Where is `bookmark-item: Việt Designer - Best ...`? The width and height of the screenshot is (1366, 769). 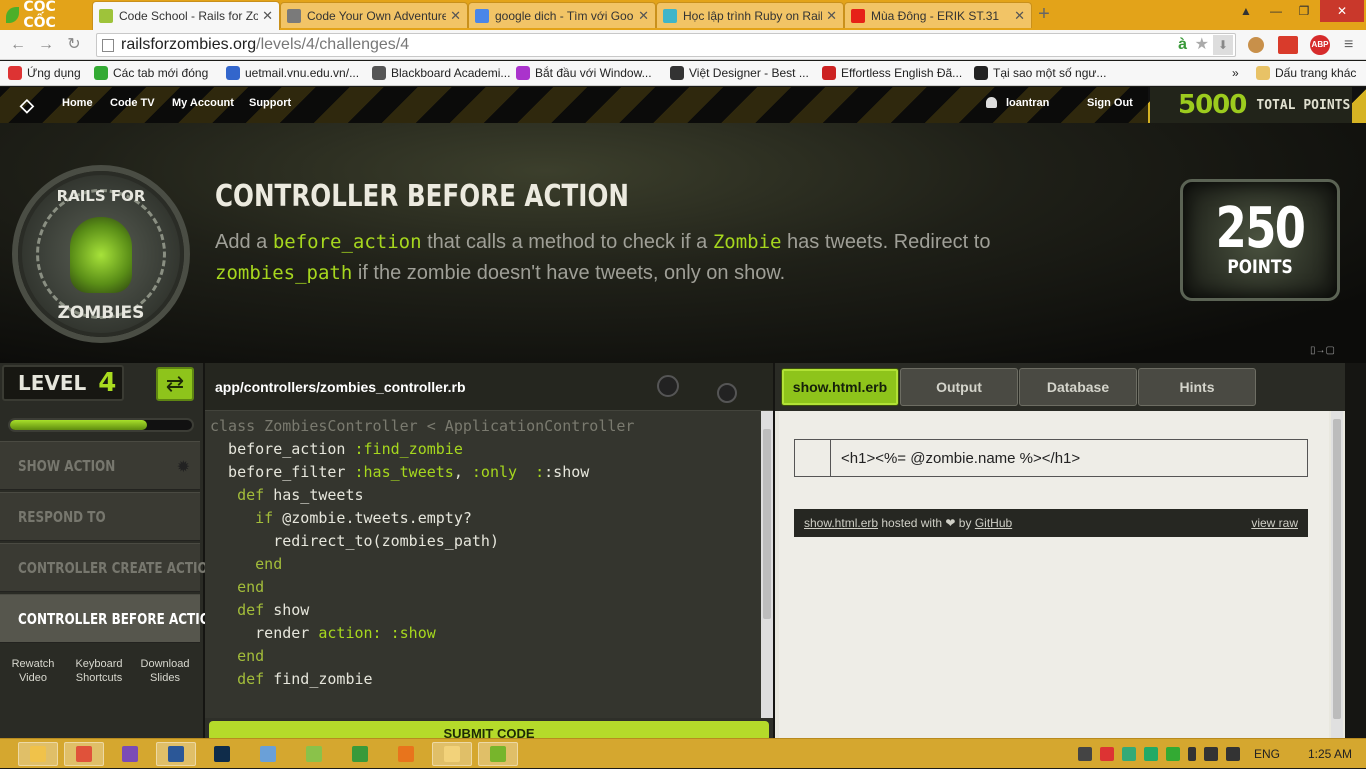
bookmark-item: Việt Designer - Best ... is located at coordinates (739, 73).